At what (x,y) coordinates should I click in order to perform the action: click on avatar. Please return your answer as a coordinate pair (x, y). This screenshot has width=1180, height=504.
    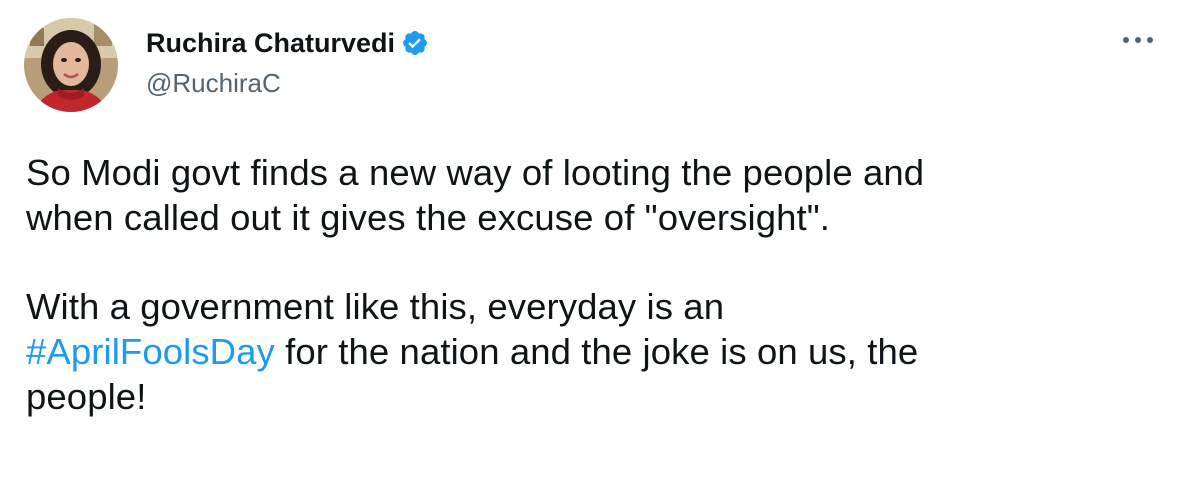
    Looking at the image, I should click on (71, 65).